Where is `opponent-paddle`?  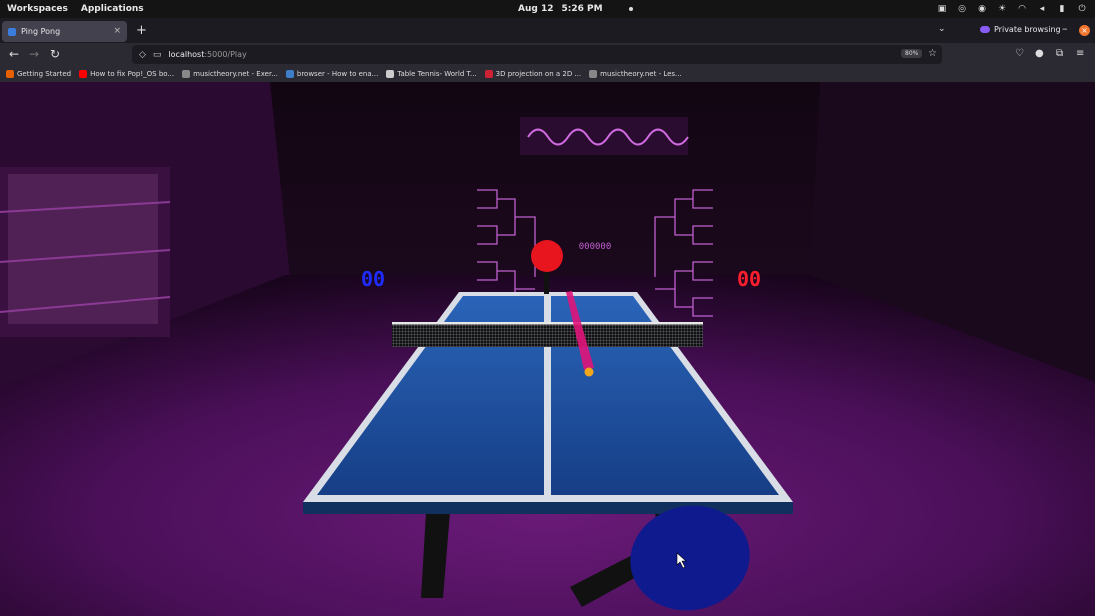 opponent-paddle is located at coordinates (547, 256).